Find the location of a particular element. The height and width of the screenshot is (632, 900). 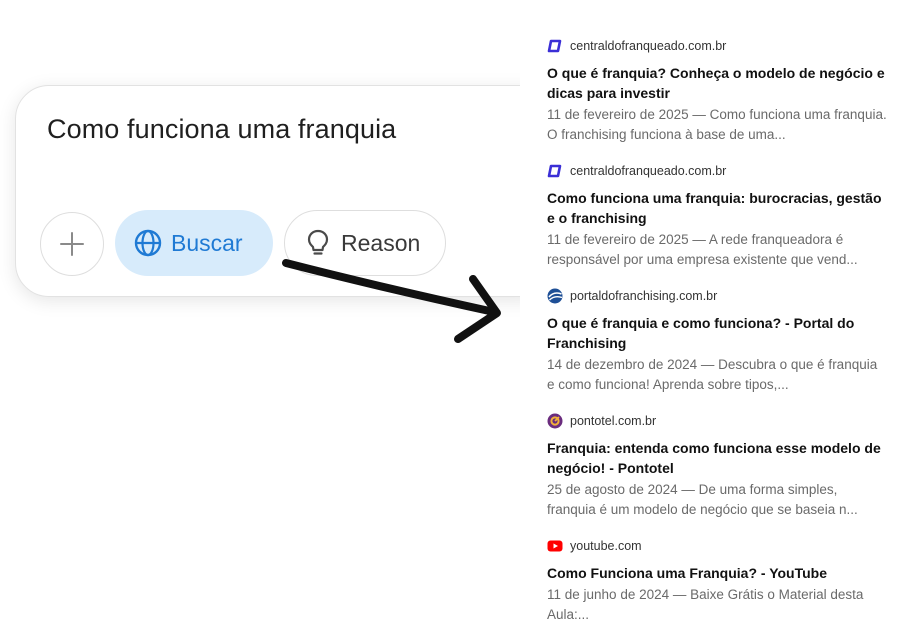

search-toggle-label: Buscar is located at coordinates (207, 242).